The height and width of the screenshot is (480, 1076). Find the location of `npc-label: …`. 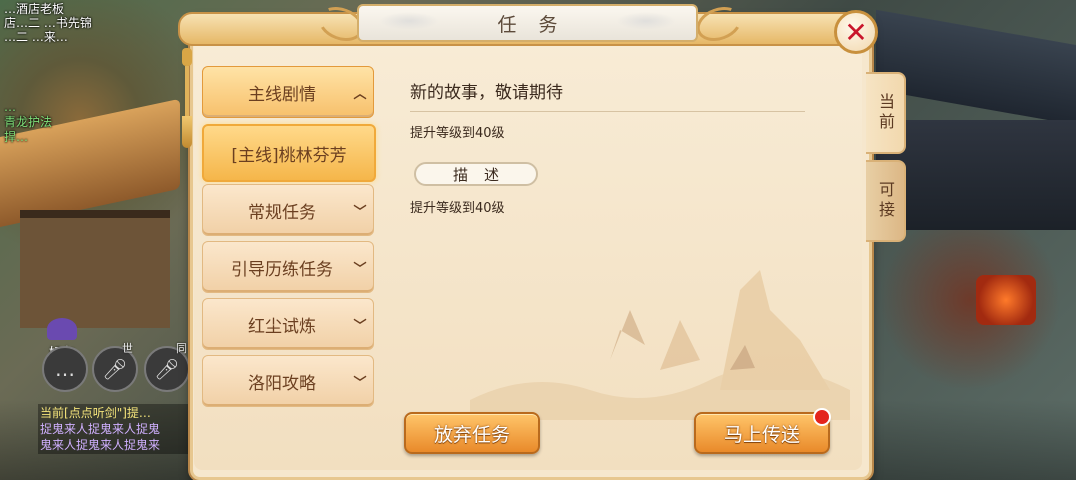

npc-label: … is located at coordinates (10, 107).